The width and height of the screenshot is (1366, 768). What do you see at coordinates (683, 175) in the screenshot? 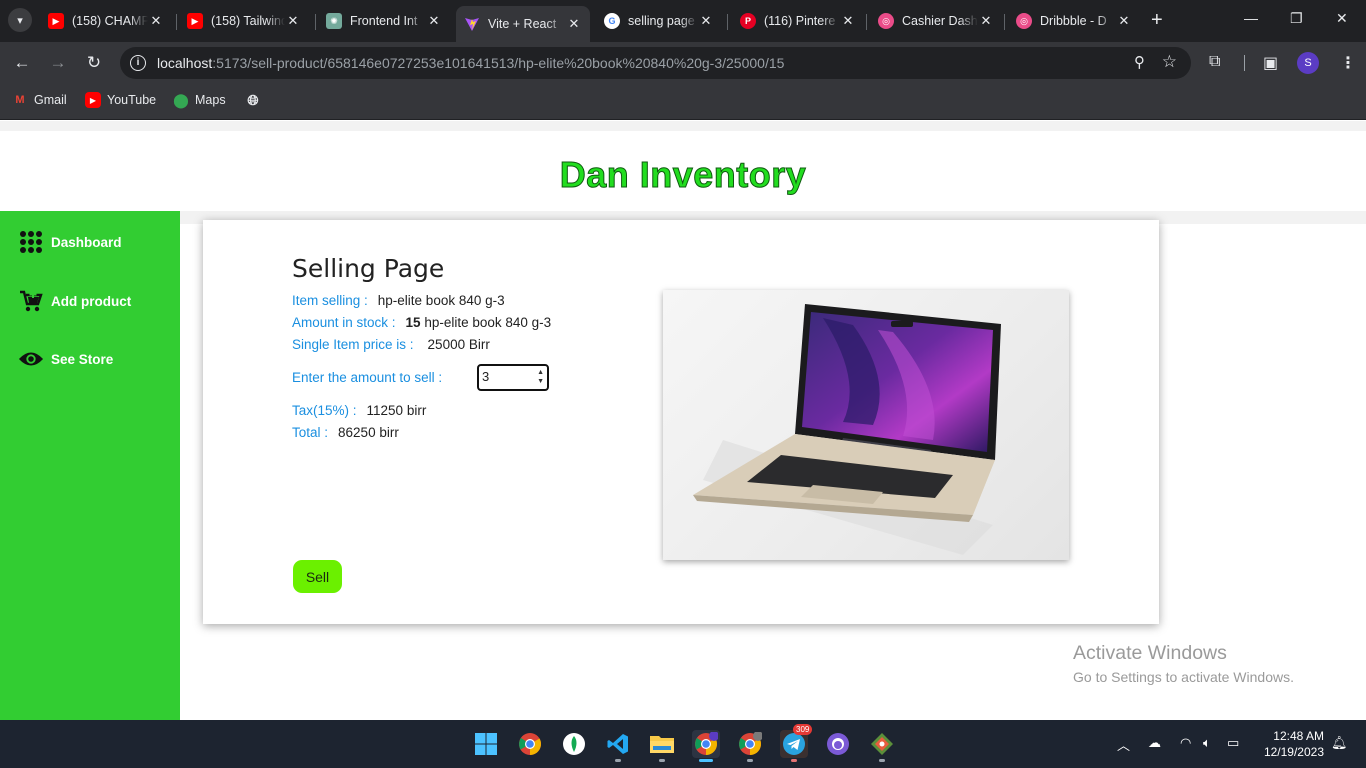
I see `brand-title: Dan Inventory` at bounding box center [683, 175].